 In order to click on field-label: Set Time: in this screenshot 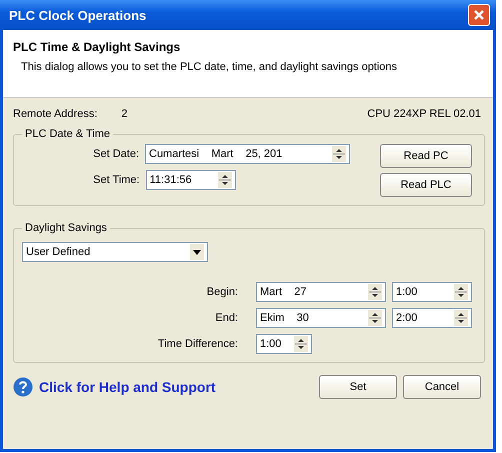, I will do `click(116, 180)`.